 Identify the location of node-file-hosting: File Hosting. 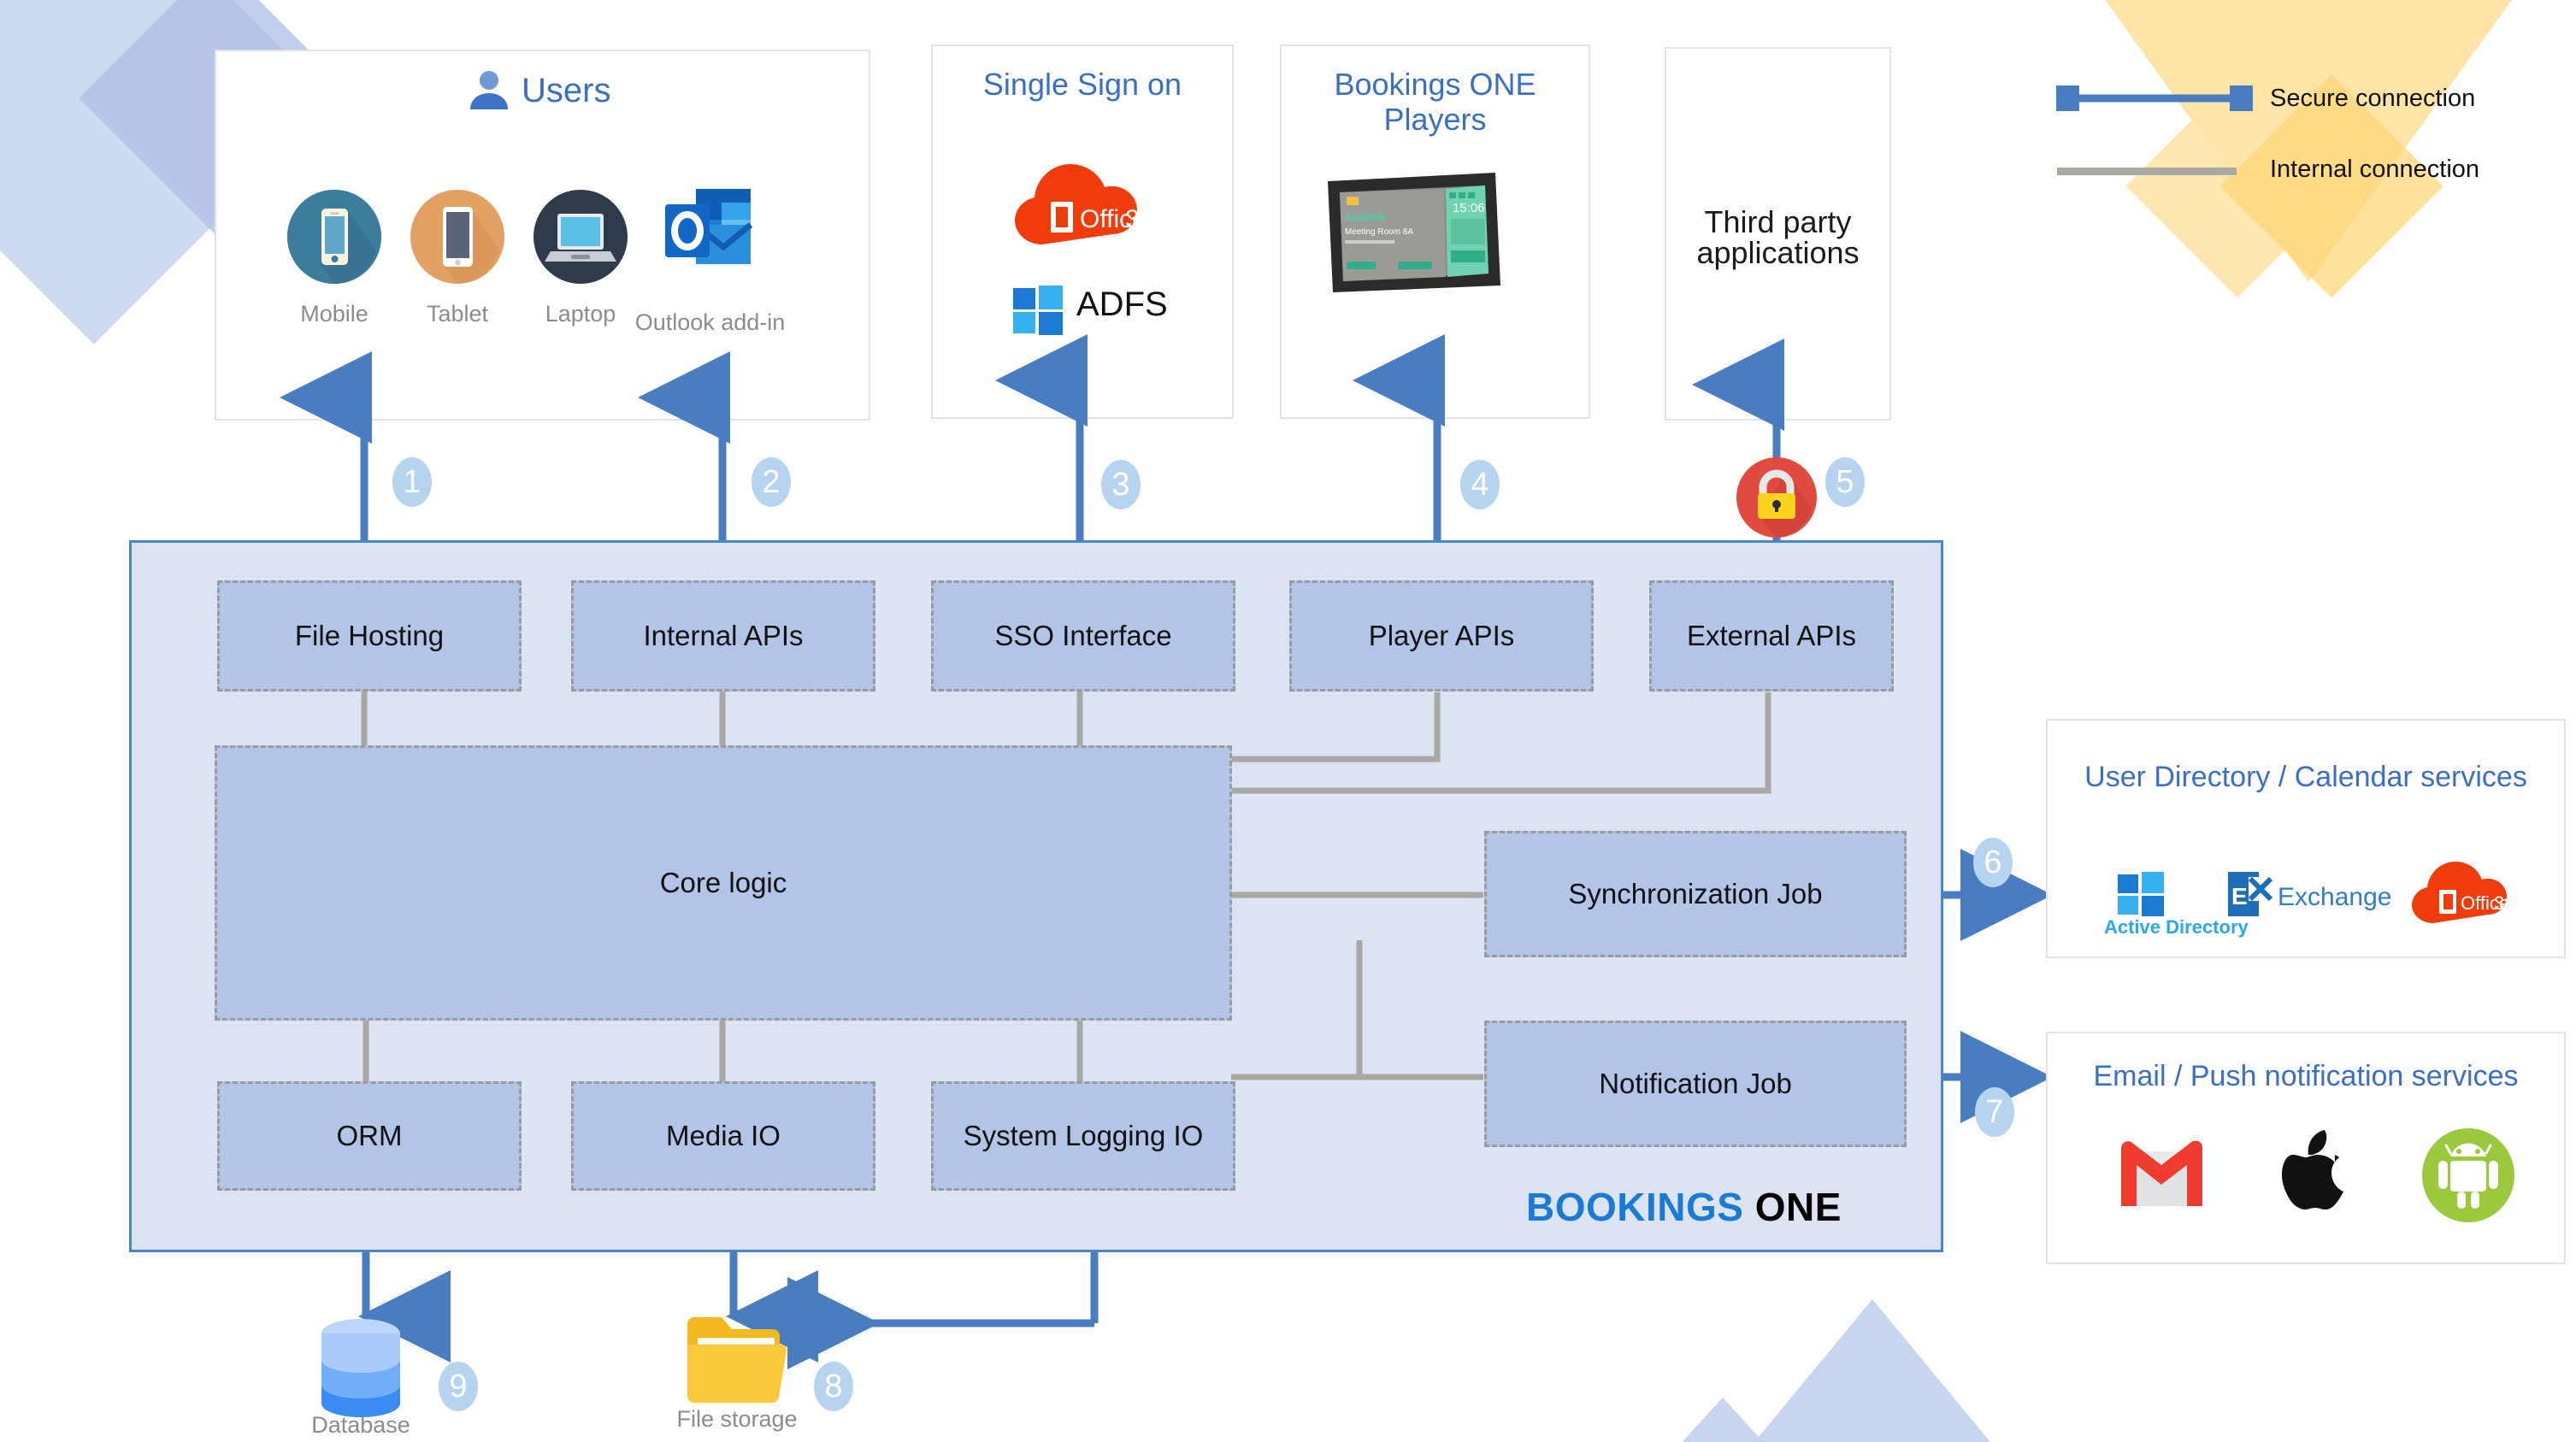
(369, 636).